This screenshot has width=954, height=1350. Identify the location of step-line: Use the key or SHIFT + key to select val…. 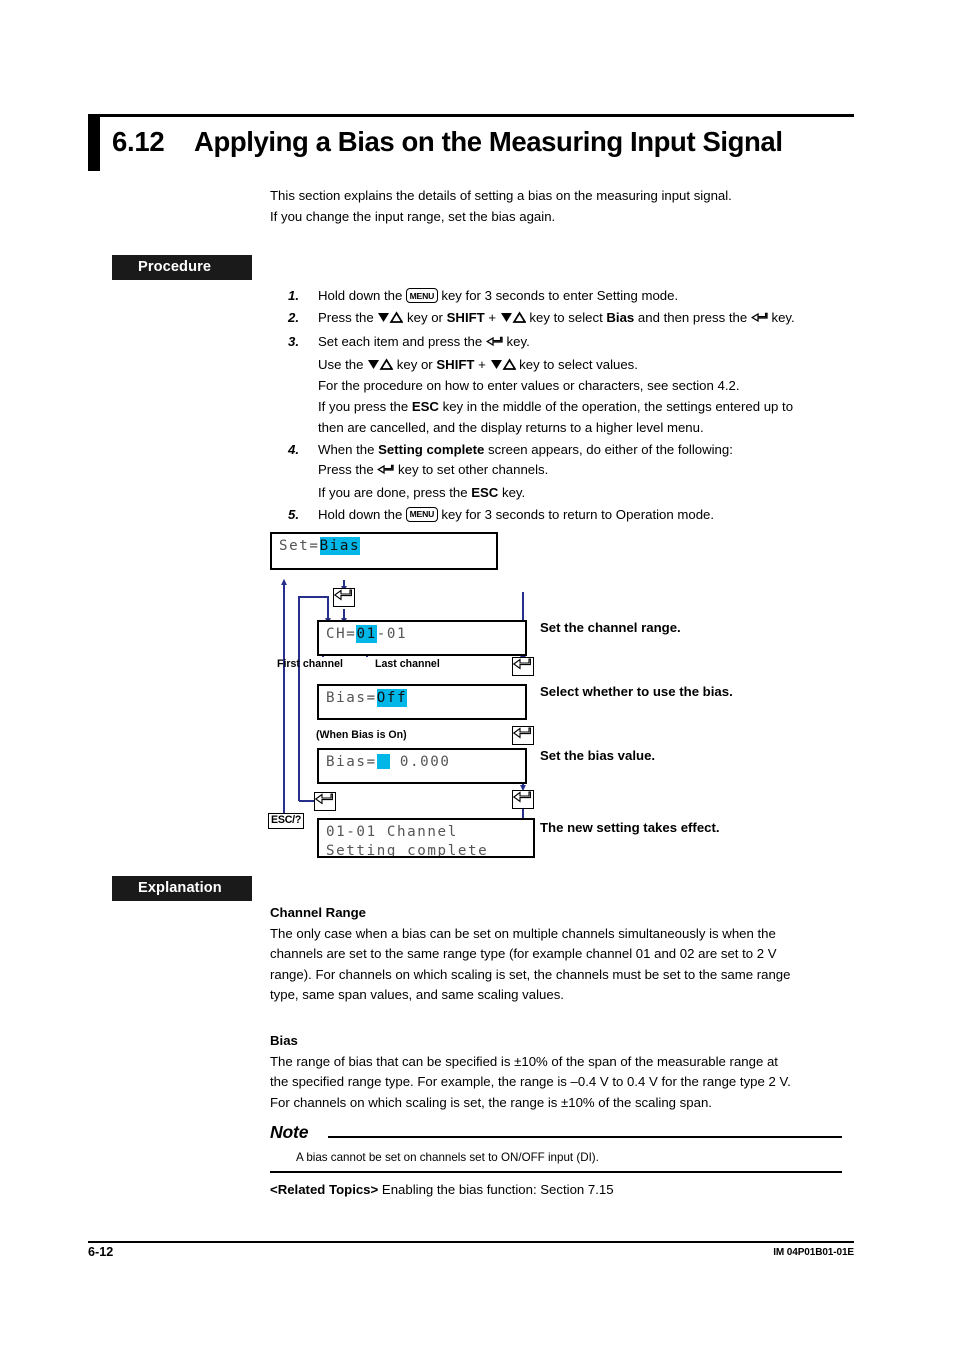
(594, 366).